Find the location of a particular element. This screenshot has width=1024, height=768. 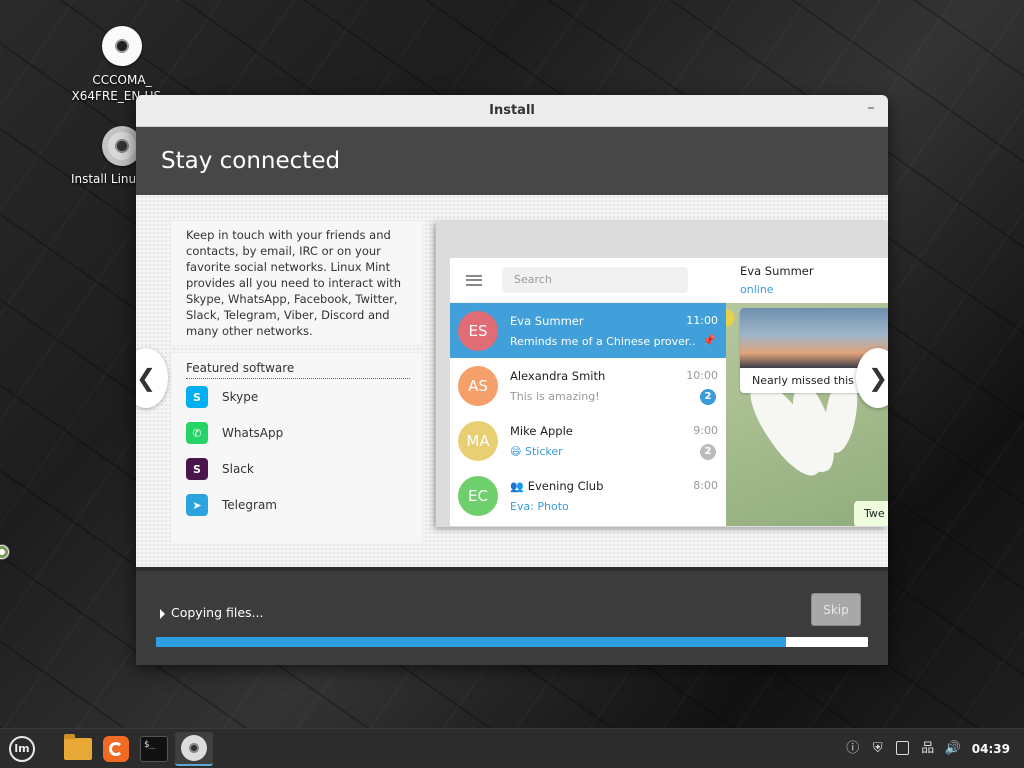

list-item: EC 👥 Evening Club 8:00 Eva: Photo is located at coordinates (588, 495).